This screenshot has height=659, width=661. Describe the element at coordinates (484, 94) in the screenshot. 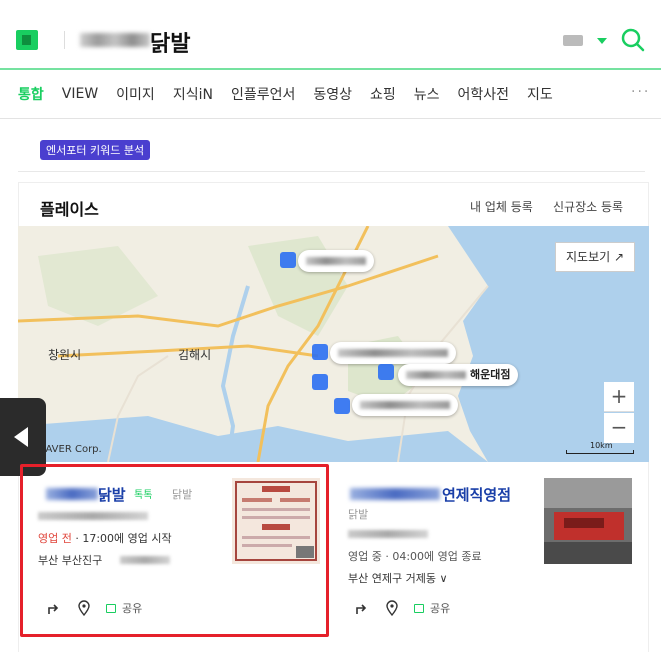

I see `tab-dictionary: 어학사전` at that location.